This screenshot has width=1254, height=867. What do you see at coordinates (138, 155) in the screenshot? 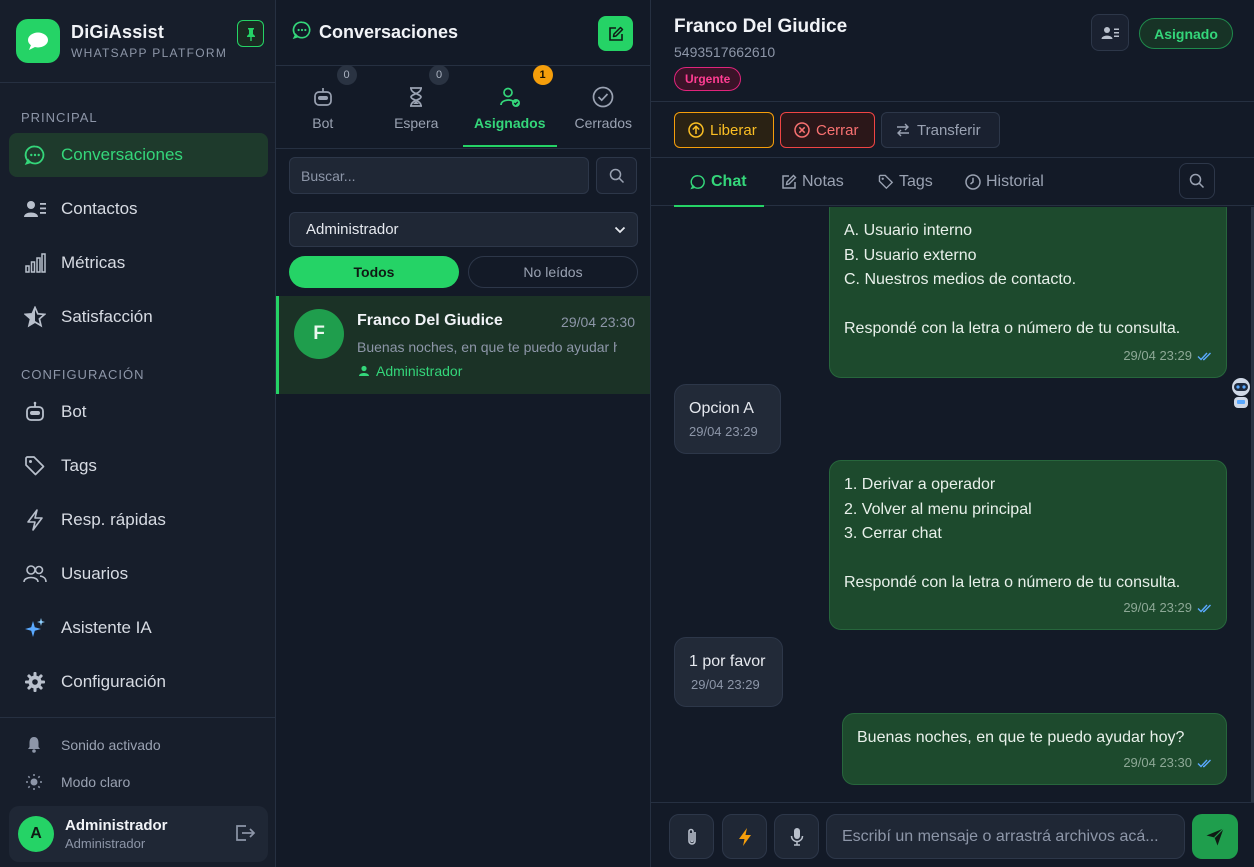
I see `sidebar-item-conversaciones: Conversaciones` at bounding box center [138, 155].